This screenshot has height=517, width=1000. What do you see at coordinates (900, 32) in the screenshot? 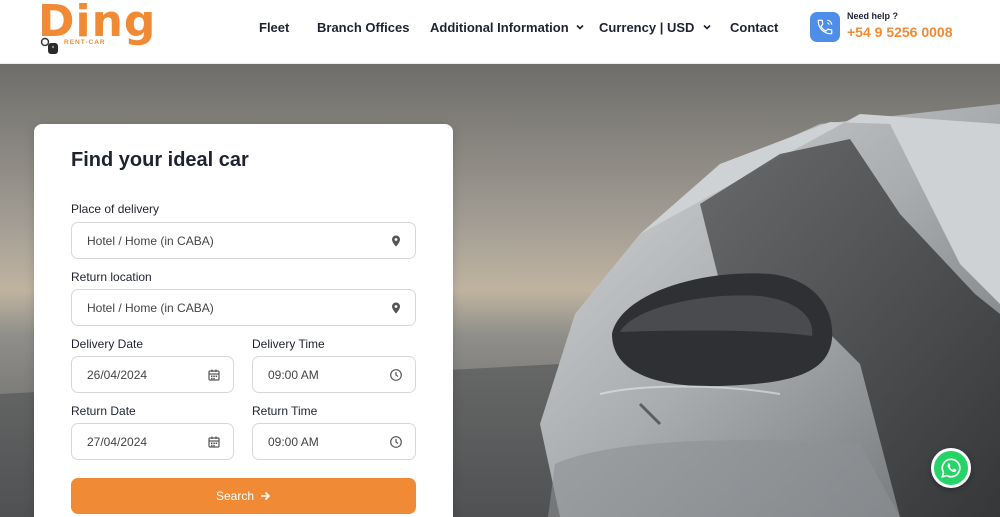
I see `help-phone-number: +54 9 5256 0008` at bounding box center [900, 32].